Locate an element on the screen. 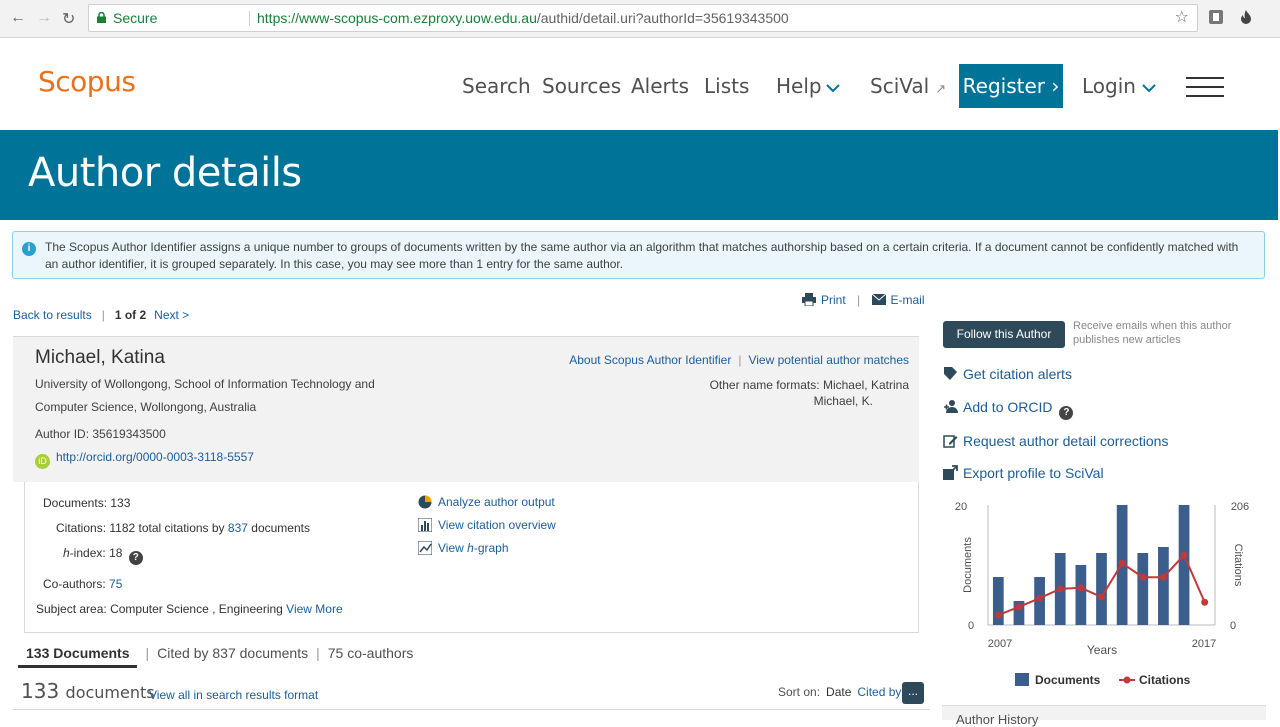  tab-coauthors: 75 co-authors is located at coordinates (371, 653).